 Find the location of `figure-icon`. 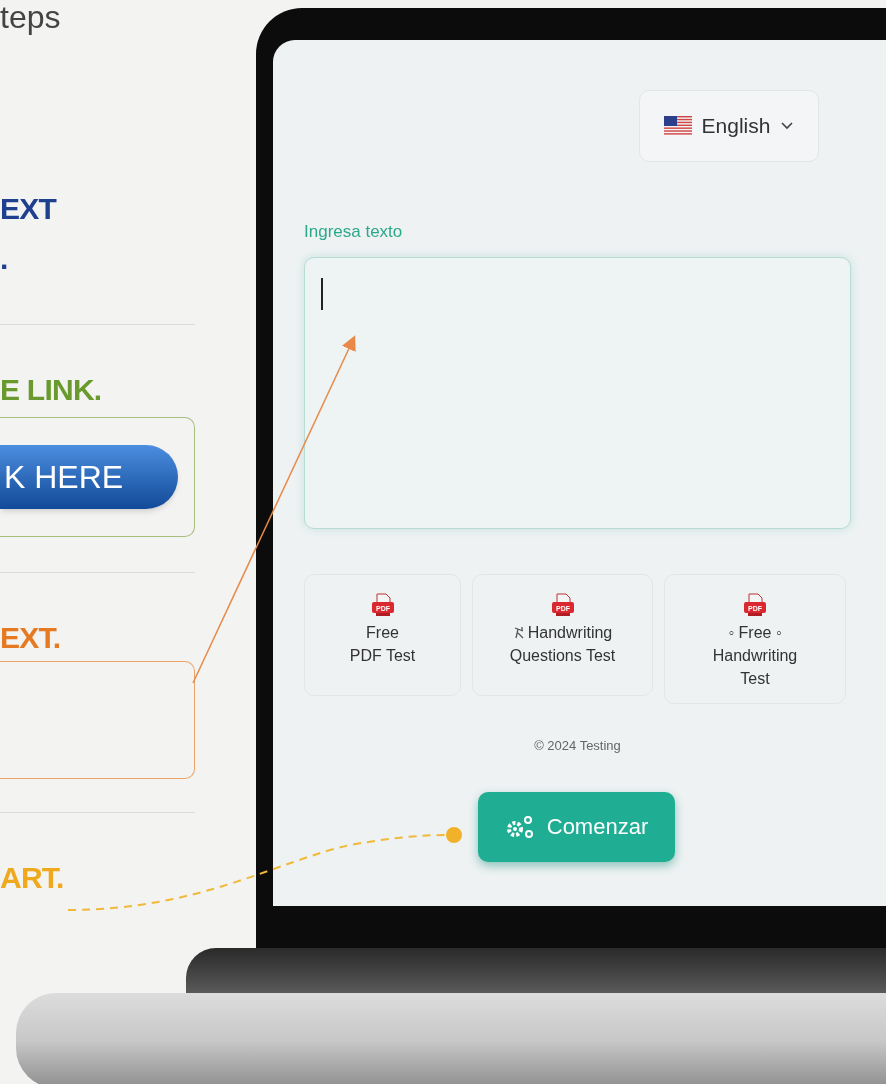

figure-icon is located at coordinates (518, 632).